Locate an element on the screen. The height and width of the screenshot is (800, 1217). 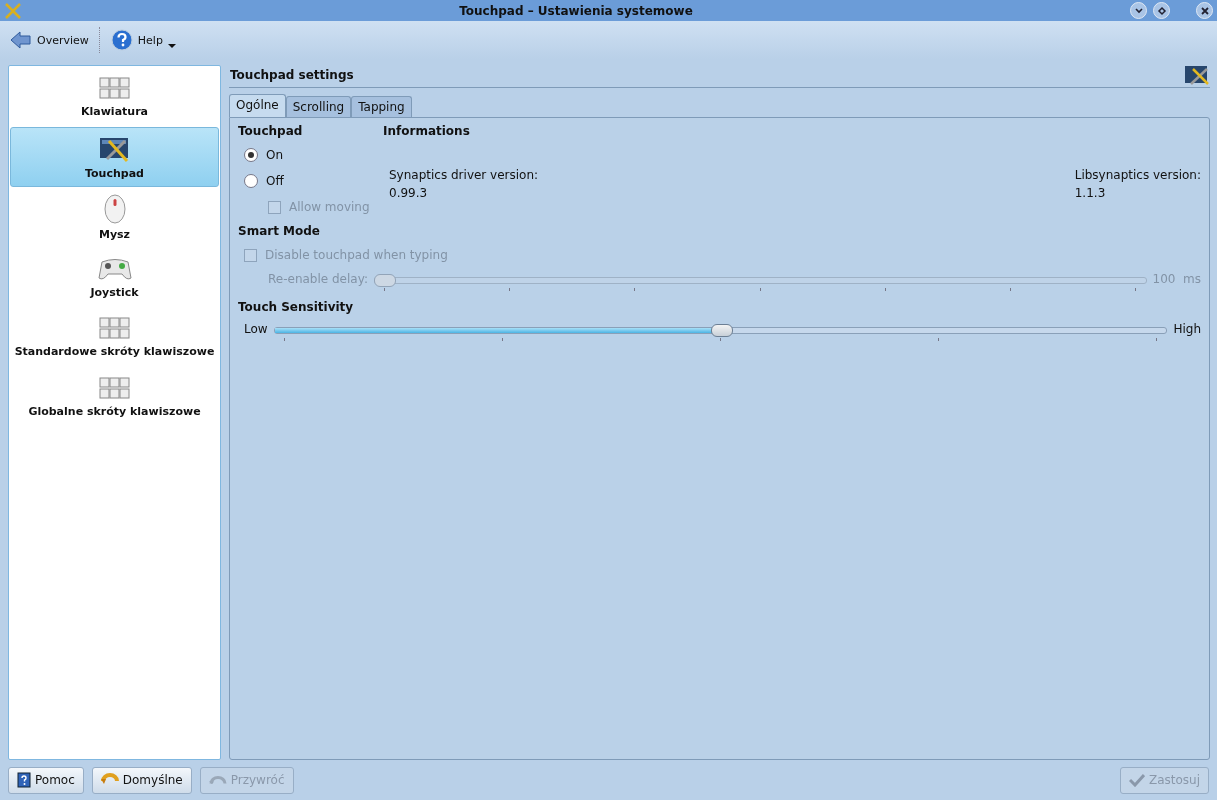
sidebar-item: Touchpad is located at coordinates (114, 157).